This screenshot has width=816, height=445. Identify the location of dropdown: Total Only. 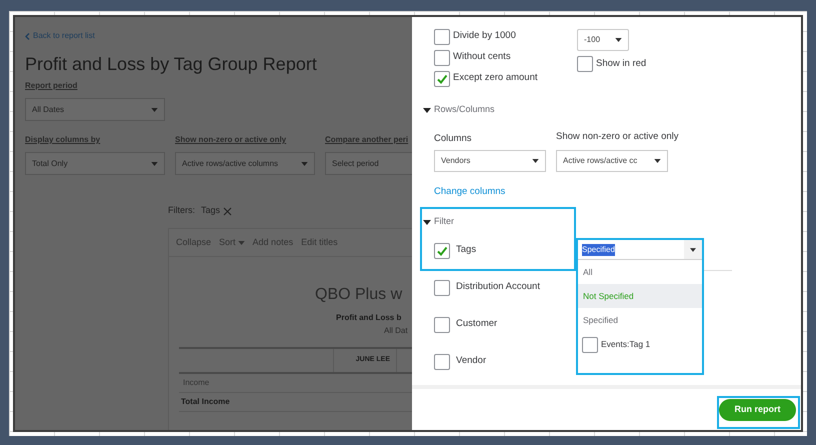
(95, 163).